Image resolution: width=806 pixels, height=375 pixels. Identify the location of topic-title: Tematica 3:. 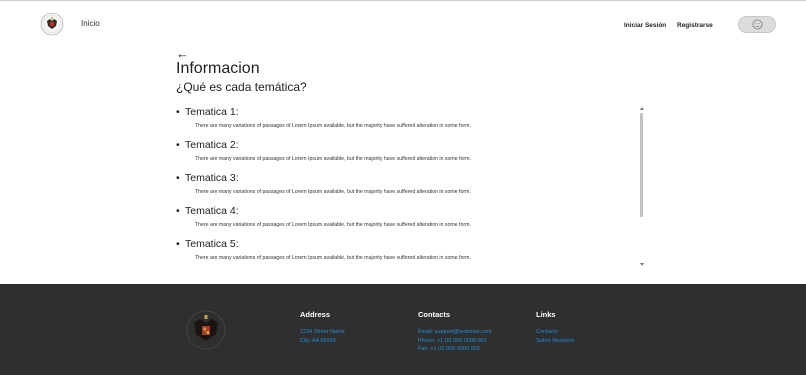
(212, 178).